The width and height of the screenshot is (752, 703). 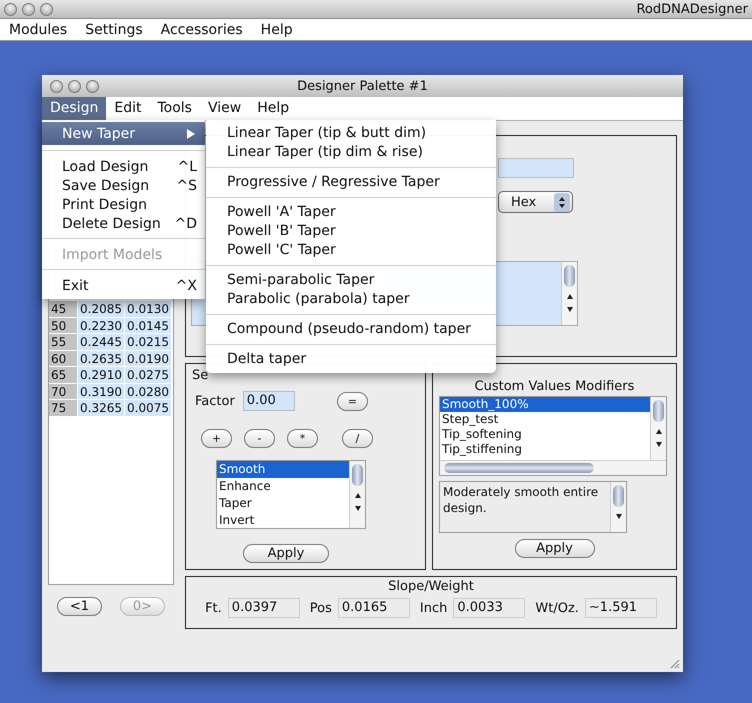 I want to click on field-label: Inch, so click(x=434, y=608).